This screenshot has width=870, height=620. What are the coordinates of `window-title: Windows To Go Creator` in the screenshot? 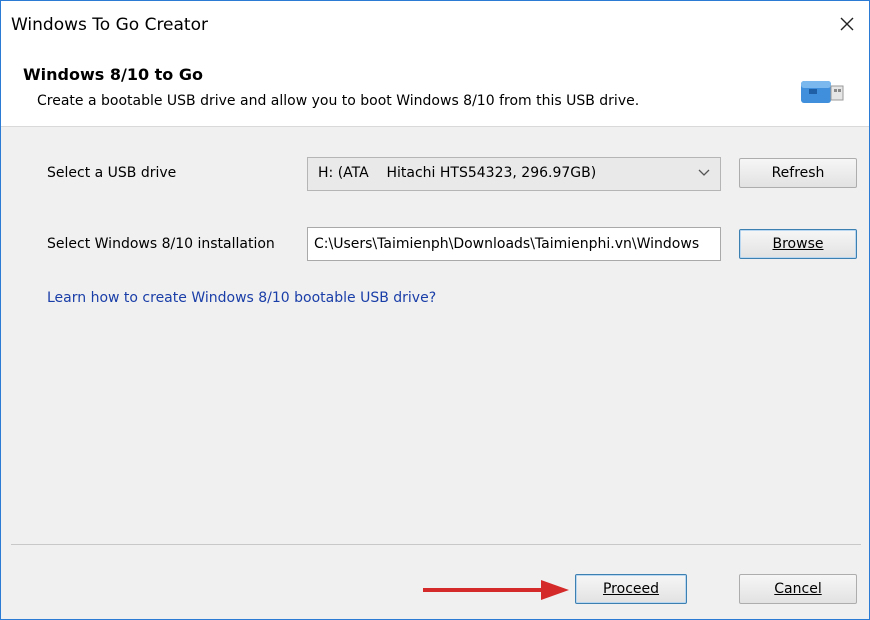 It's located at (109, 25).